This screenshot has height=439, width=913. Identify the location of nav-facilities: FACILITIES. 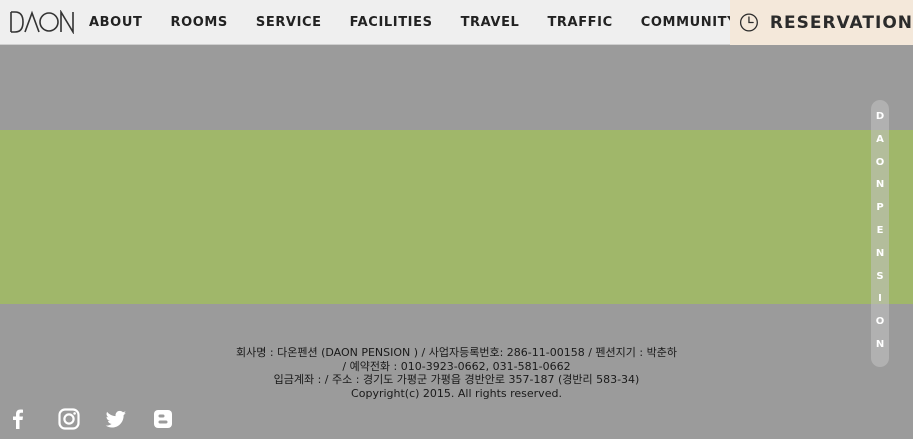
(391, 22).